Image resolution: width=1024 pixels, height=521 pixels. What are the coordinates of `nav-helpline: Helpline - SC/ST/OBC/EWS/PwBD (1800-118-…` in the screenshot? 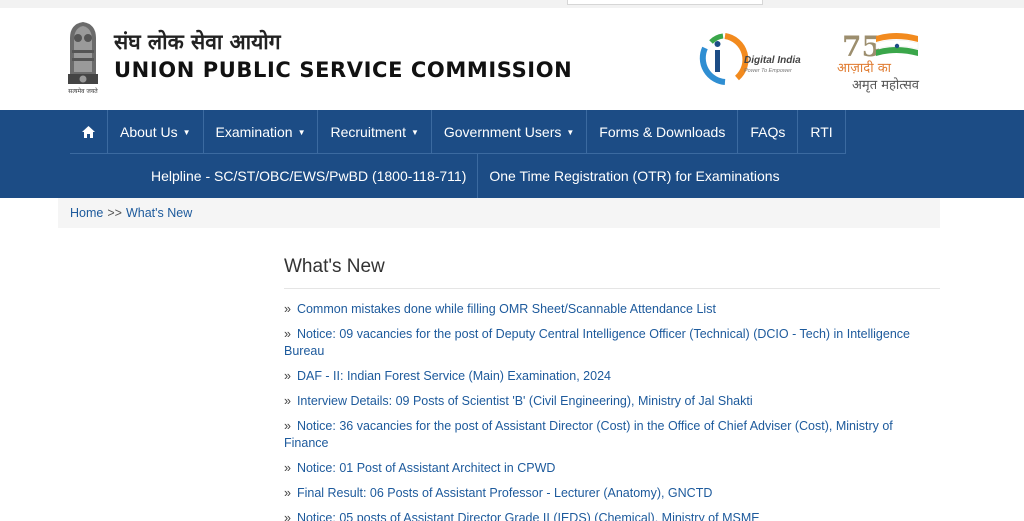 It's located at (309, 176).